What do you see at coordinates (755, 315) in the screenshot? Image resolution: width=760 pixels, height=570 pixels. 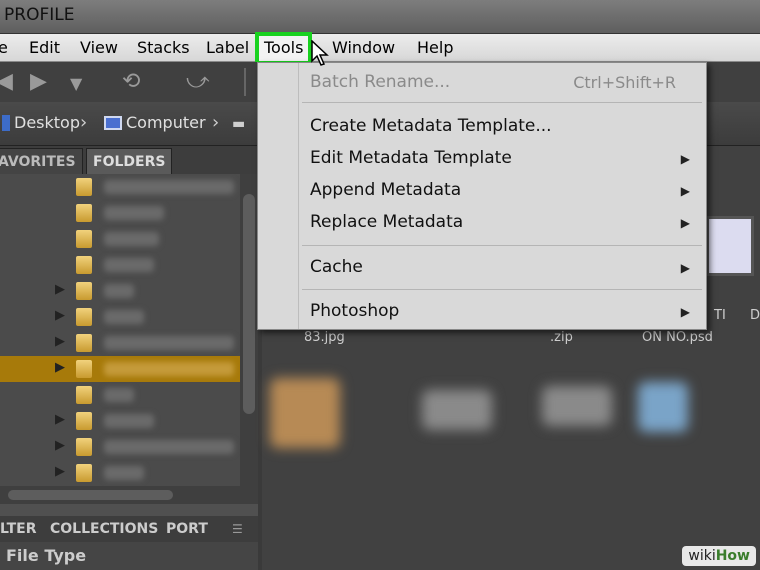 I see `file-label: D` at bounding box center [755, 315].